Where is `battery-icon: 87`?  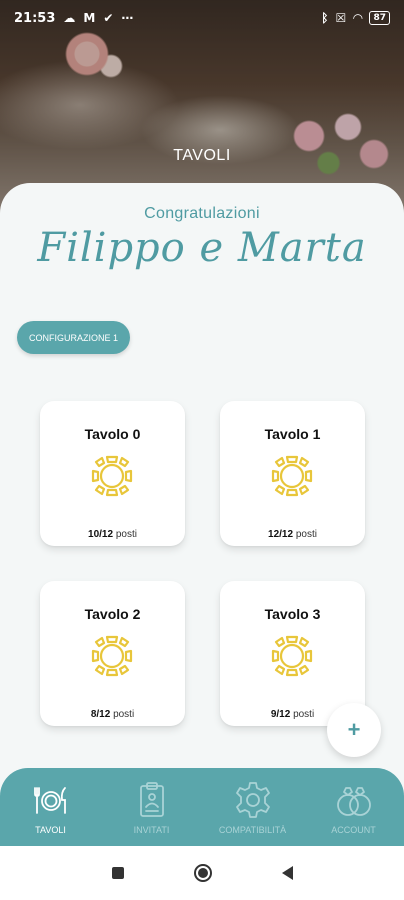
battery-icon: 87 is located at coordinates (379, 18).